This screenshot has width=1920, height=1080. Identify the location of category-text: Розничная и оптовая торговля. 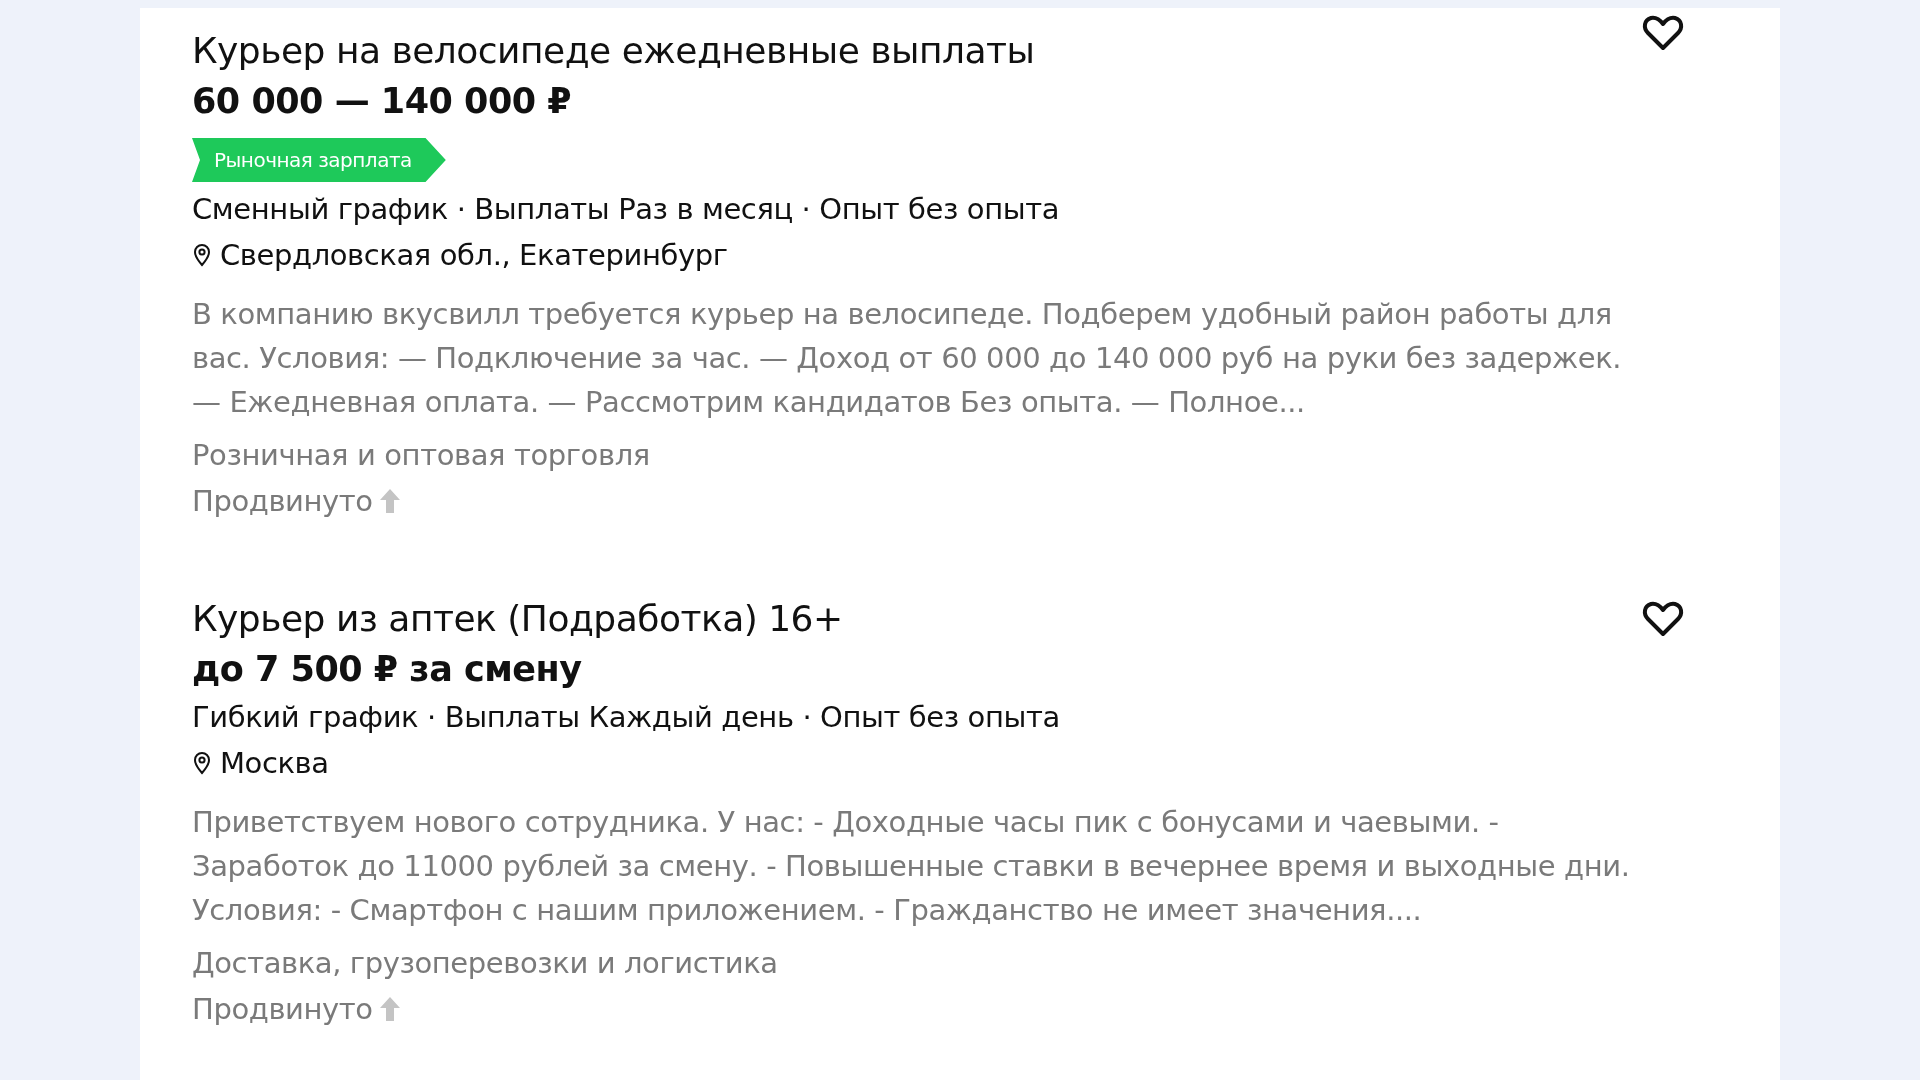
(421, 455).